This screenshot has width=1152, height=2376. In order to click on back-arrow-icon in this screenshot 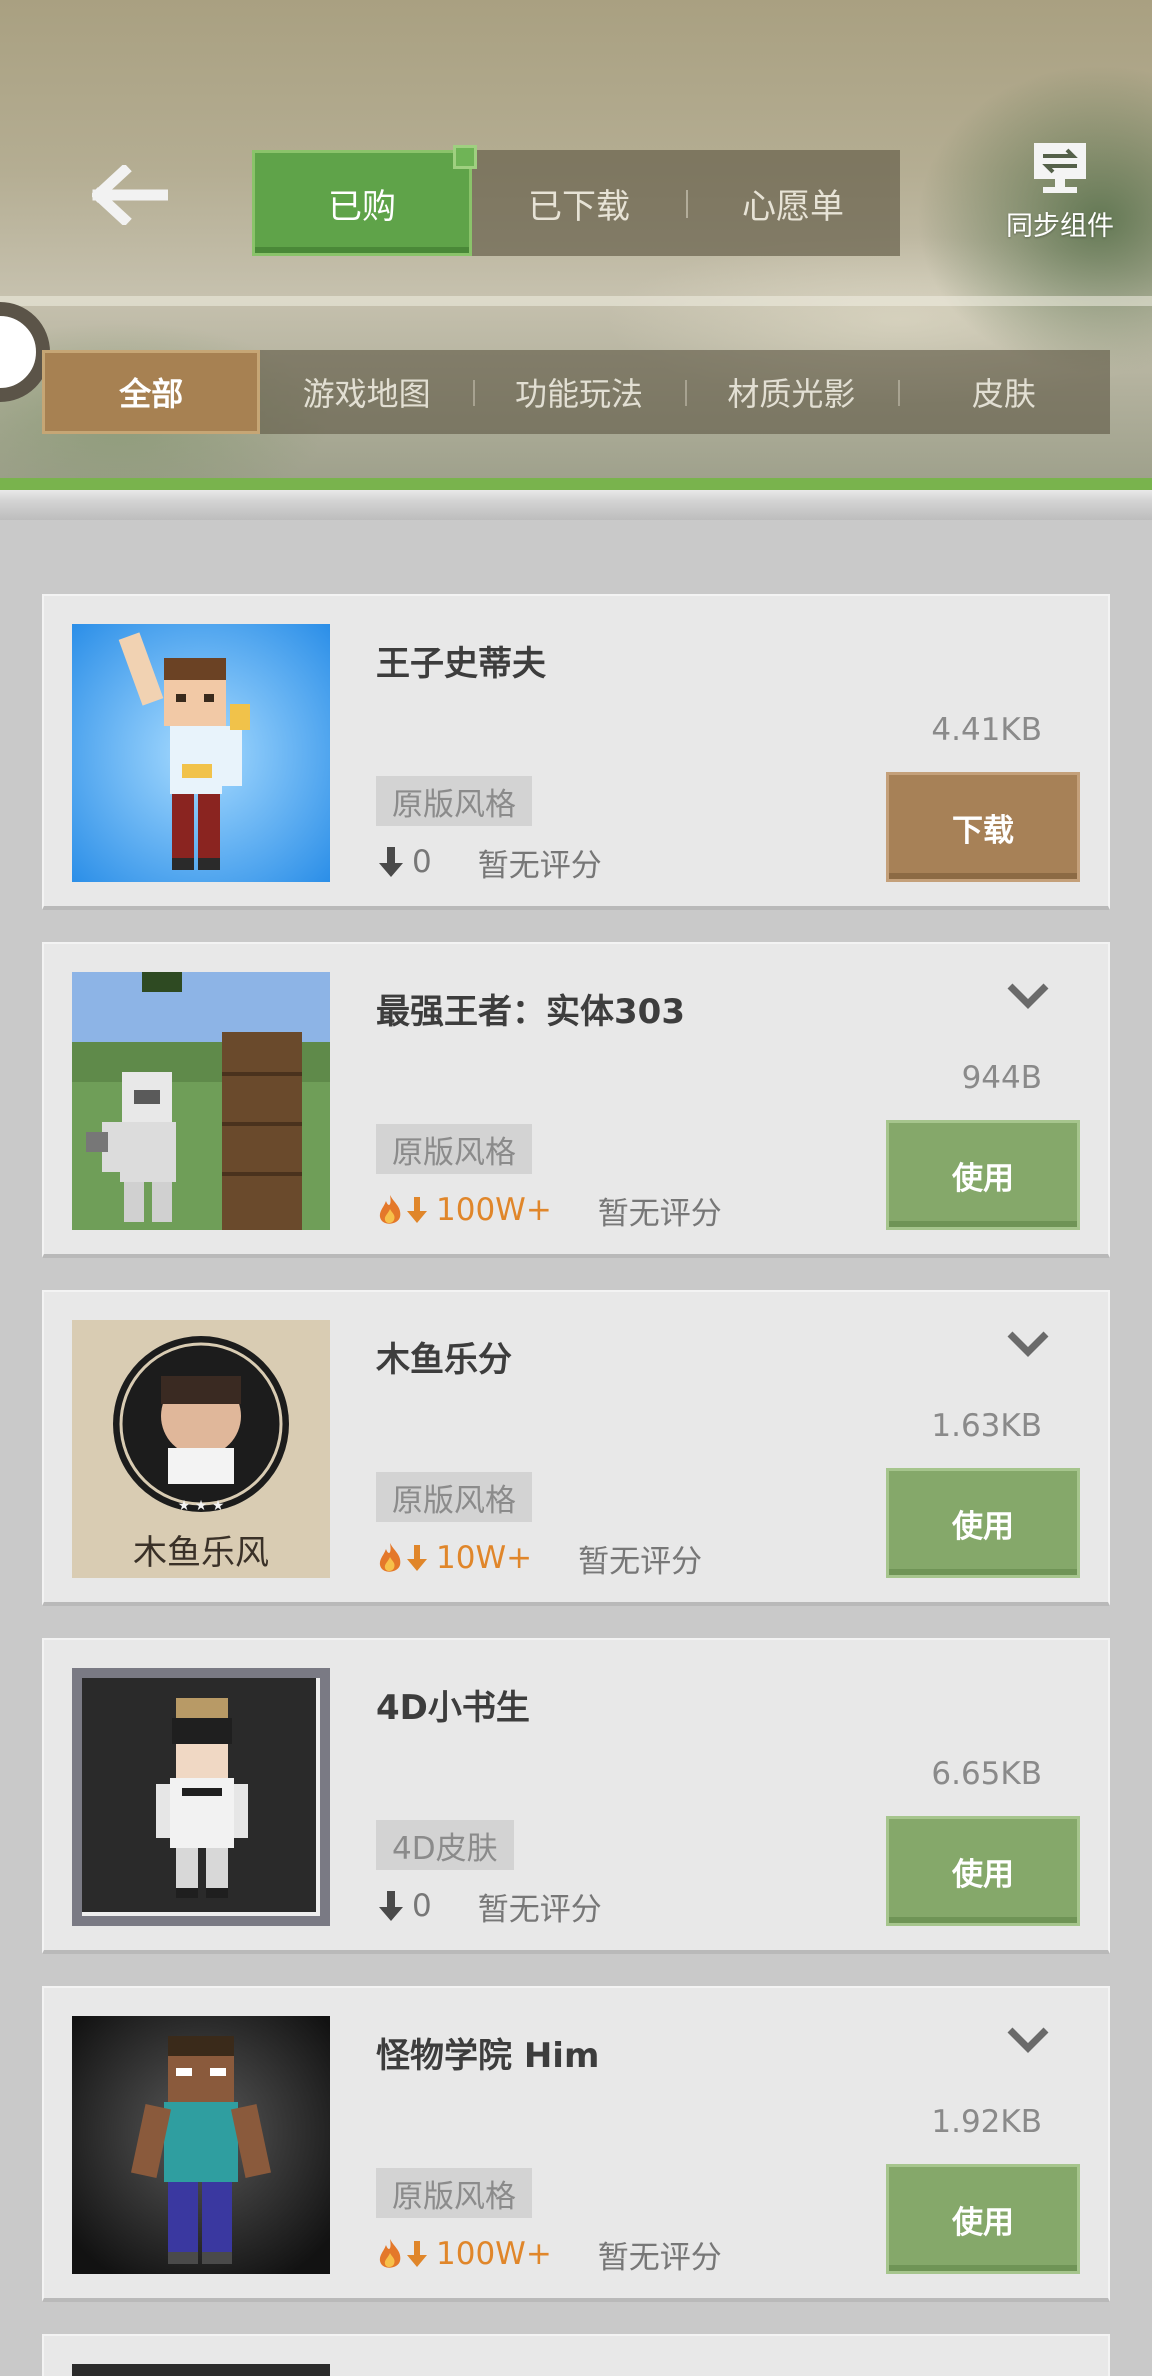, I will do `click(130, 195)`.